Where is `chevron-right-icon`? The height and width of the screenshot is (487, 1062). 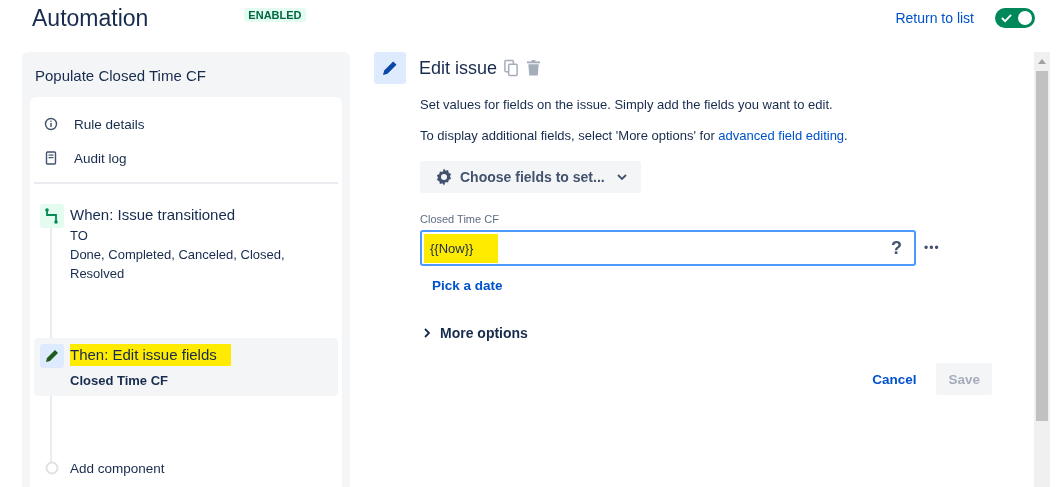
chevron-right-icon is located at coordinates (427, 333).